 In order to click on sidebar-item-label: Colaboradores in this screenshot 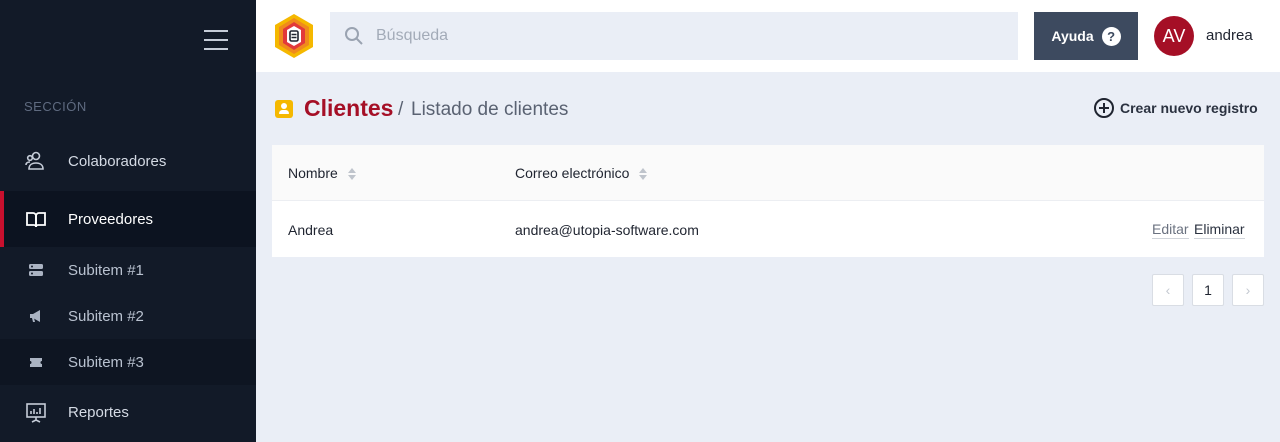, I will do `click(117, 161)`.